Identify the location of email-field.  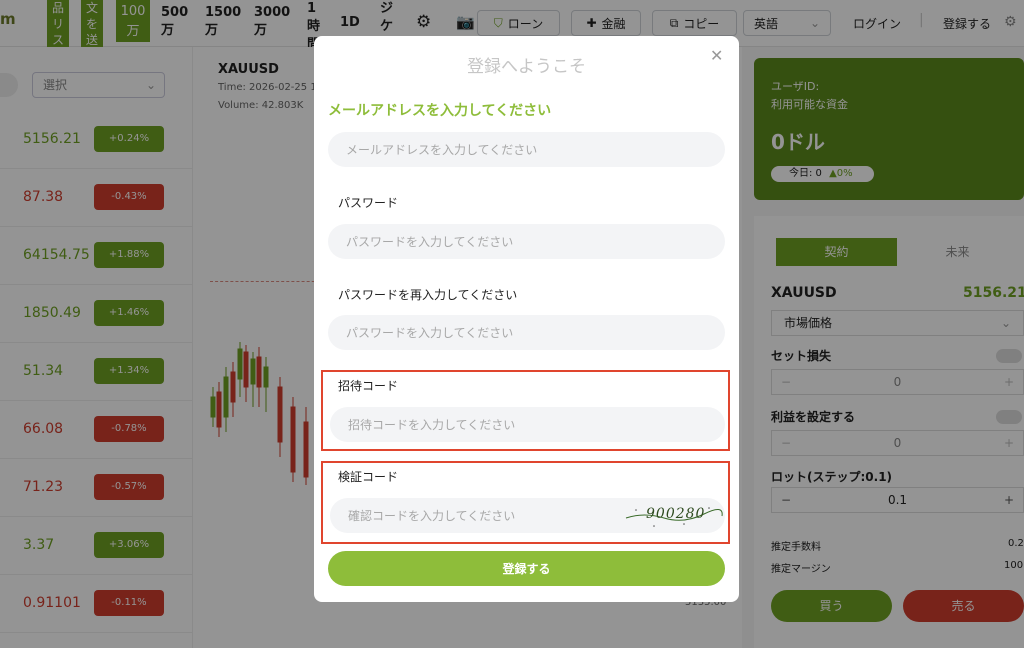
(526, 149).